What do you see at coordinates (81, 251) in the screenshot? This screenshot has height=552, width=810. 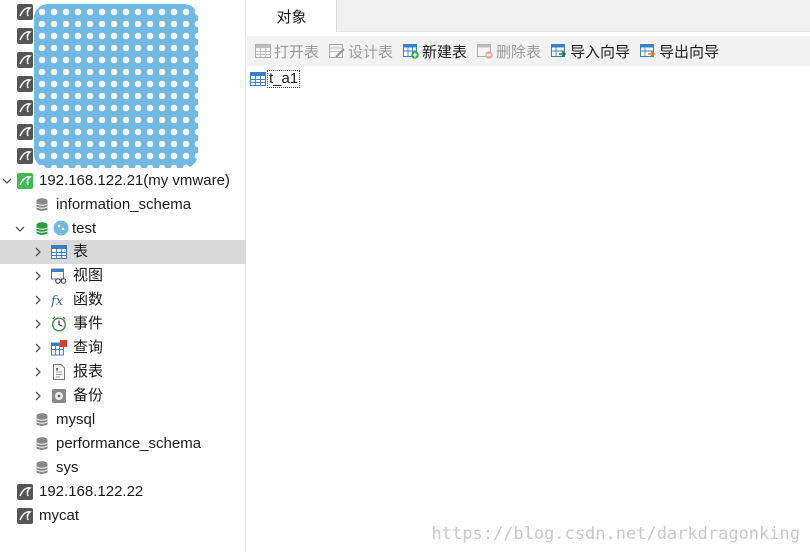 I see `schema-item-label: 表` at bounding box center [81, 251].